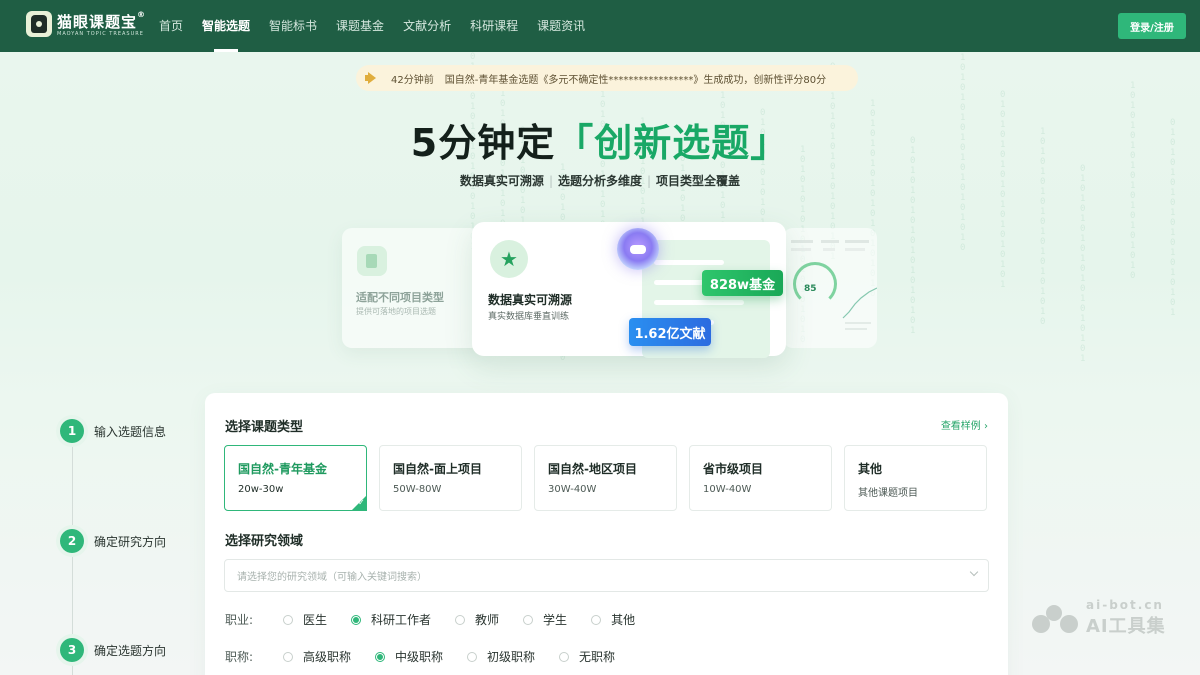 This screenshot has width=1200, height=675. What do you see at coordinates (592, 469) in the screenshot?
I see `type-name: 国自然-地区项目` at bounding box center [592, 469].